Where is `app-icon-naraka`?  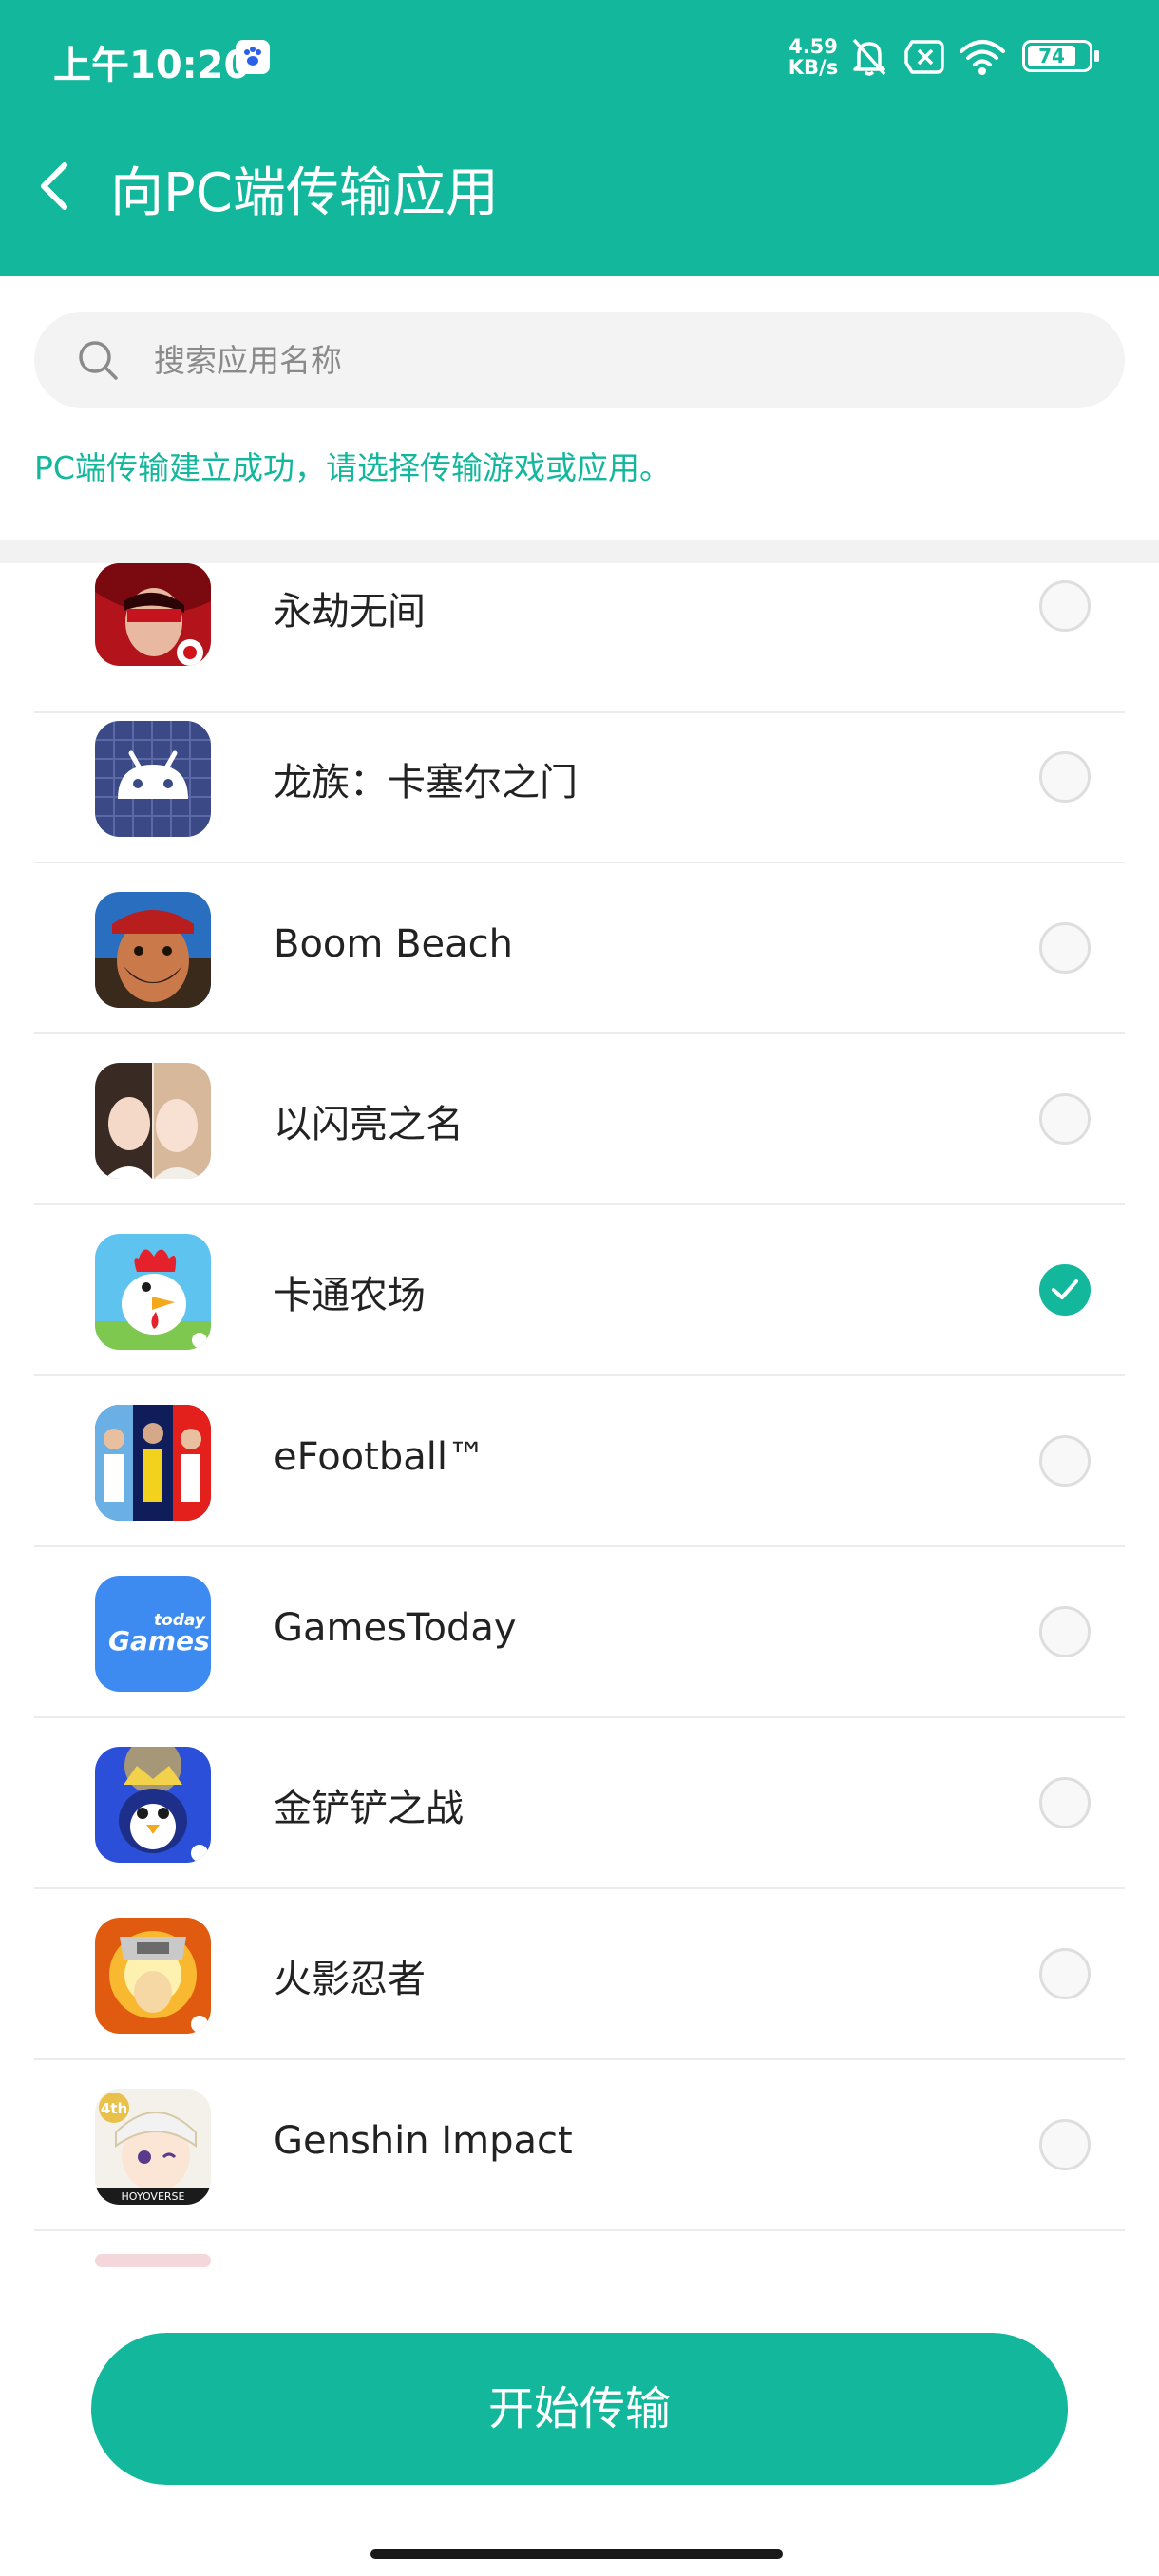
app-icon-naraka is located at coordinates (153, 614).